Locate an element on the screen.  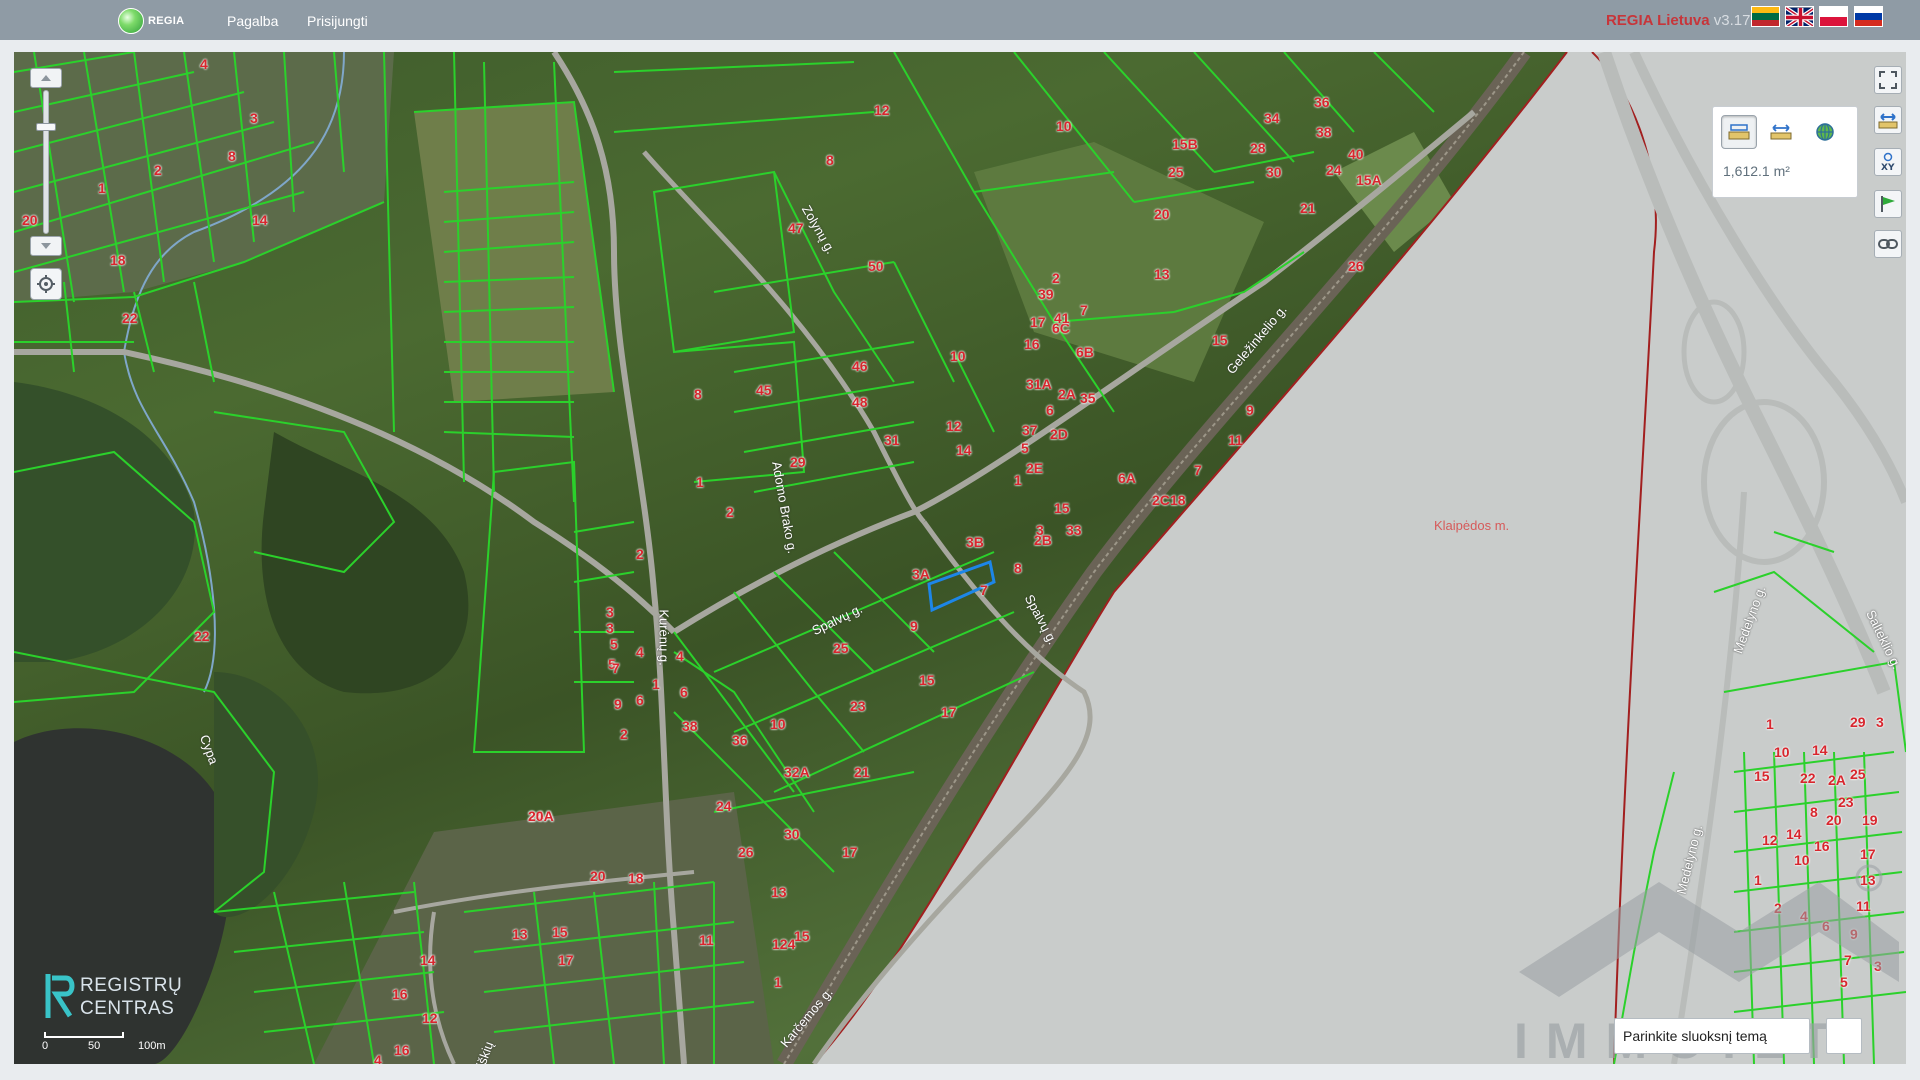
layer-select-toggle is located at coordinates (1844, 1036).